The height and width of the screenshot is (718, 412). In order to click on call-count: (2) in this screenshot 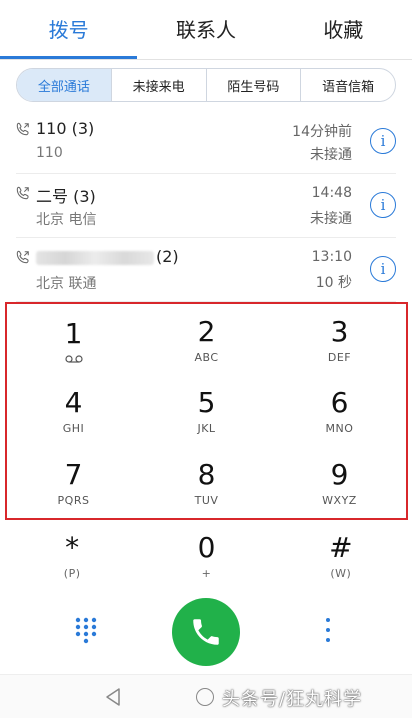, I will do `click(167, 256)`.